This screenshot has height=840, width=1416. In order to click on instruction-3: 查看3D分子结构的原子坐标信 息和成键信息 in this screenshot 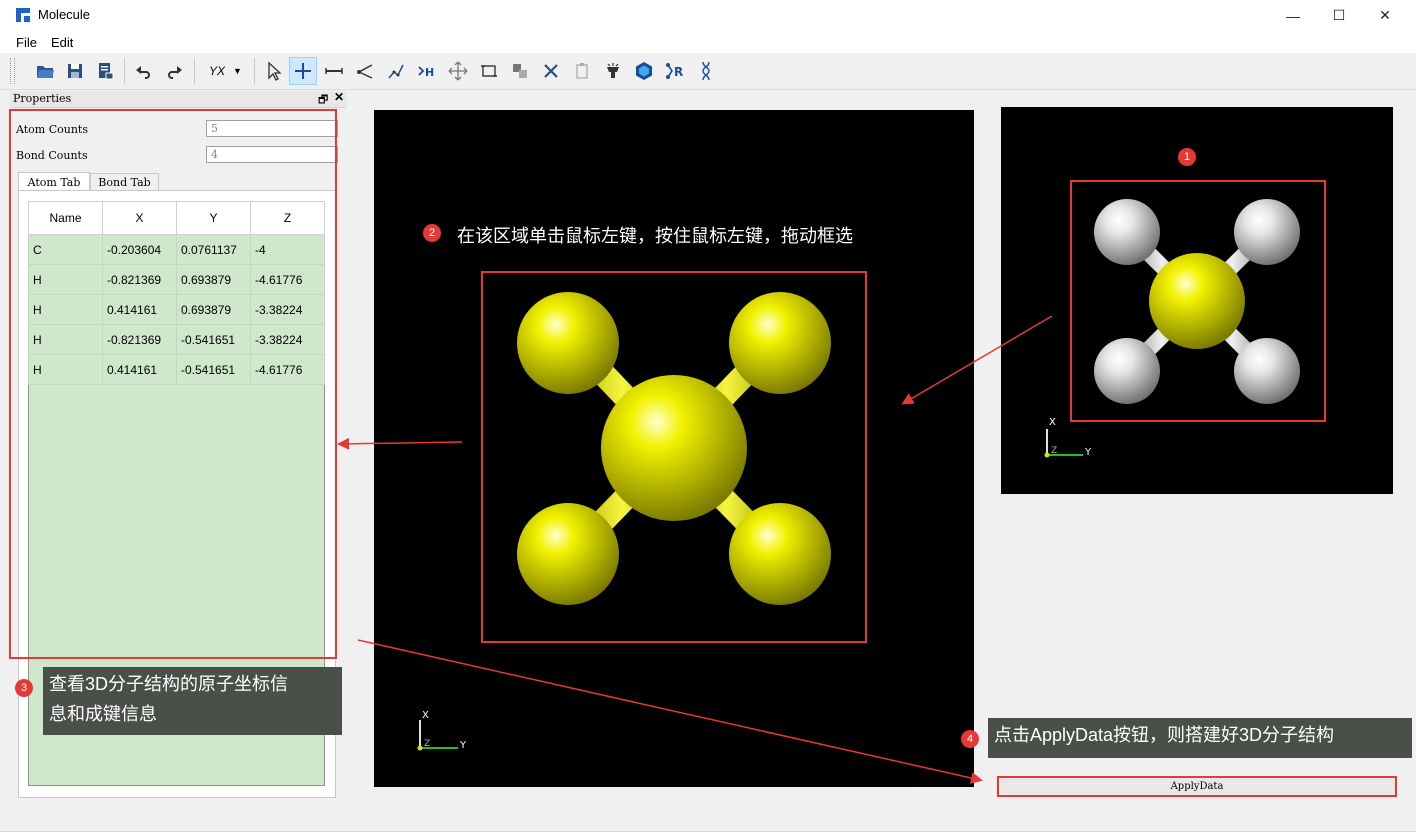, I will do `click(192, 701)`.